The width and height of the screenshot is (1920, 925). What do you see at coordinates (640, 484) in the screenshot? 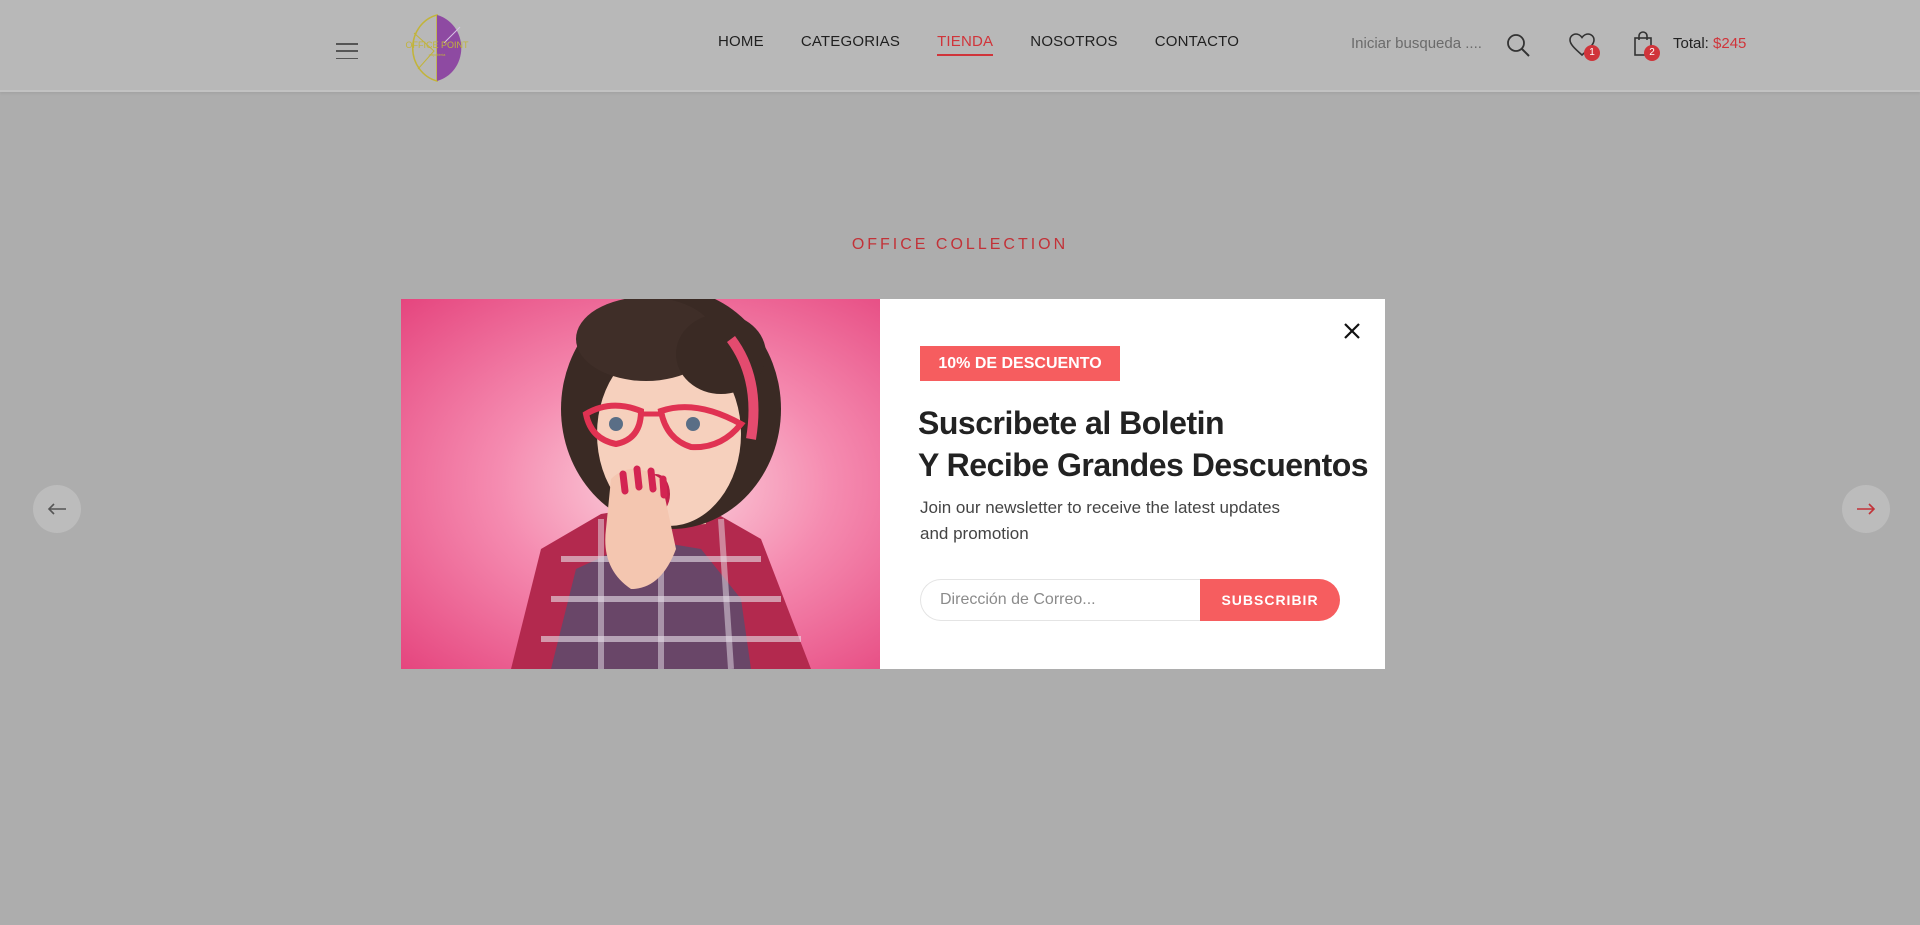
I see `newsletter-image` at bounding box center [640, 484].